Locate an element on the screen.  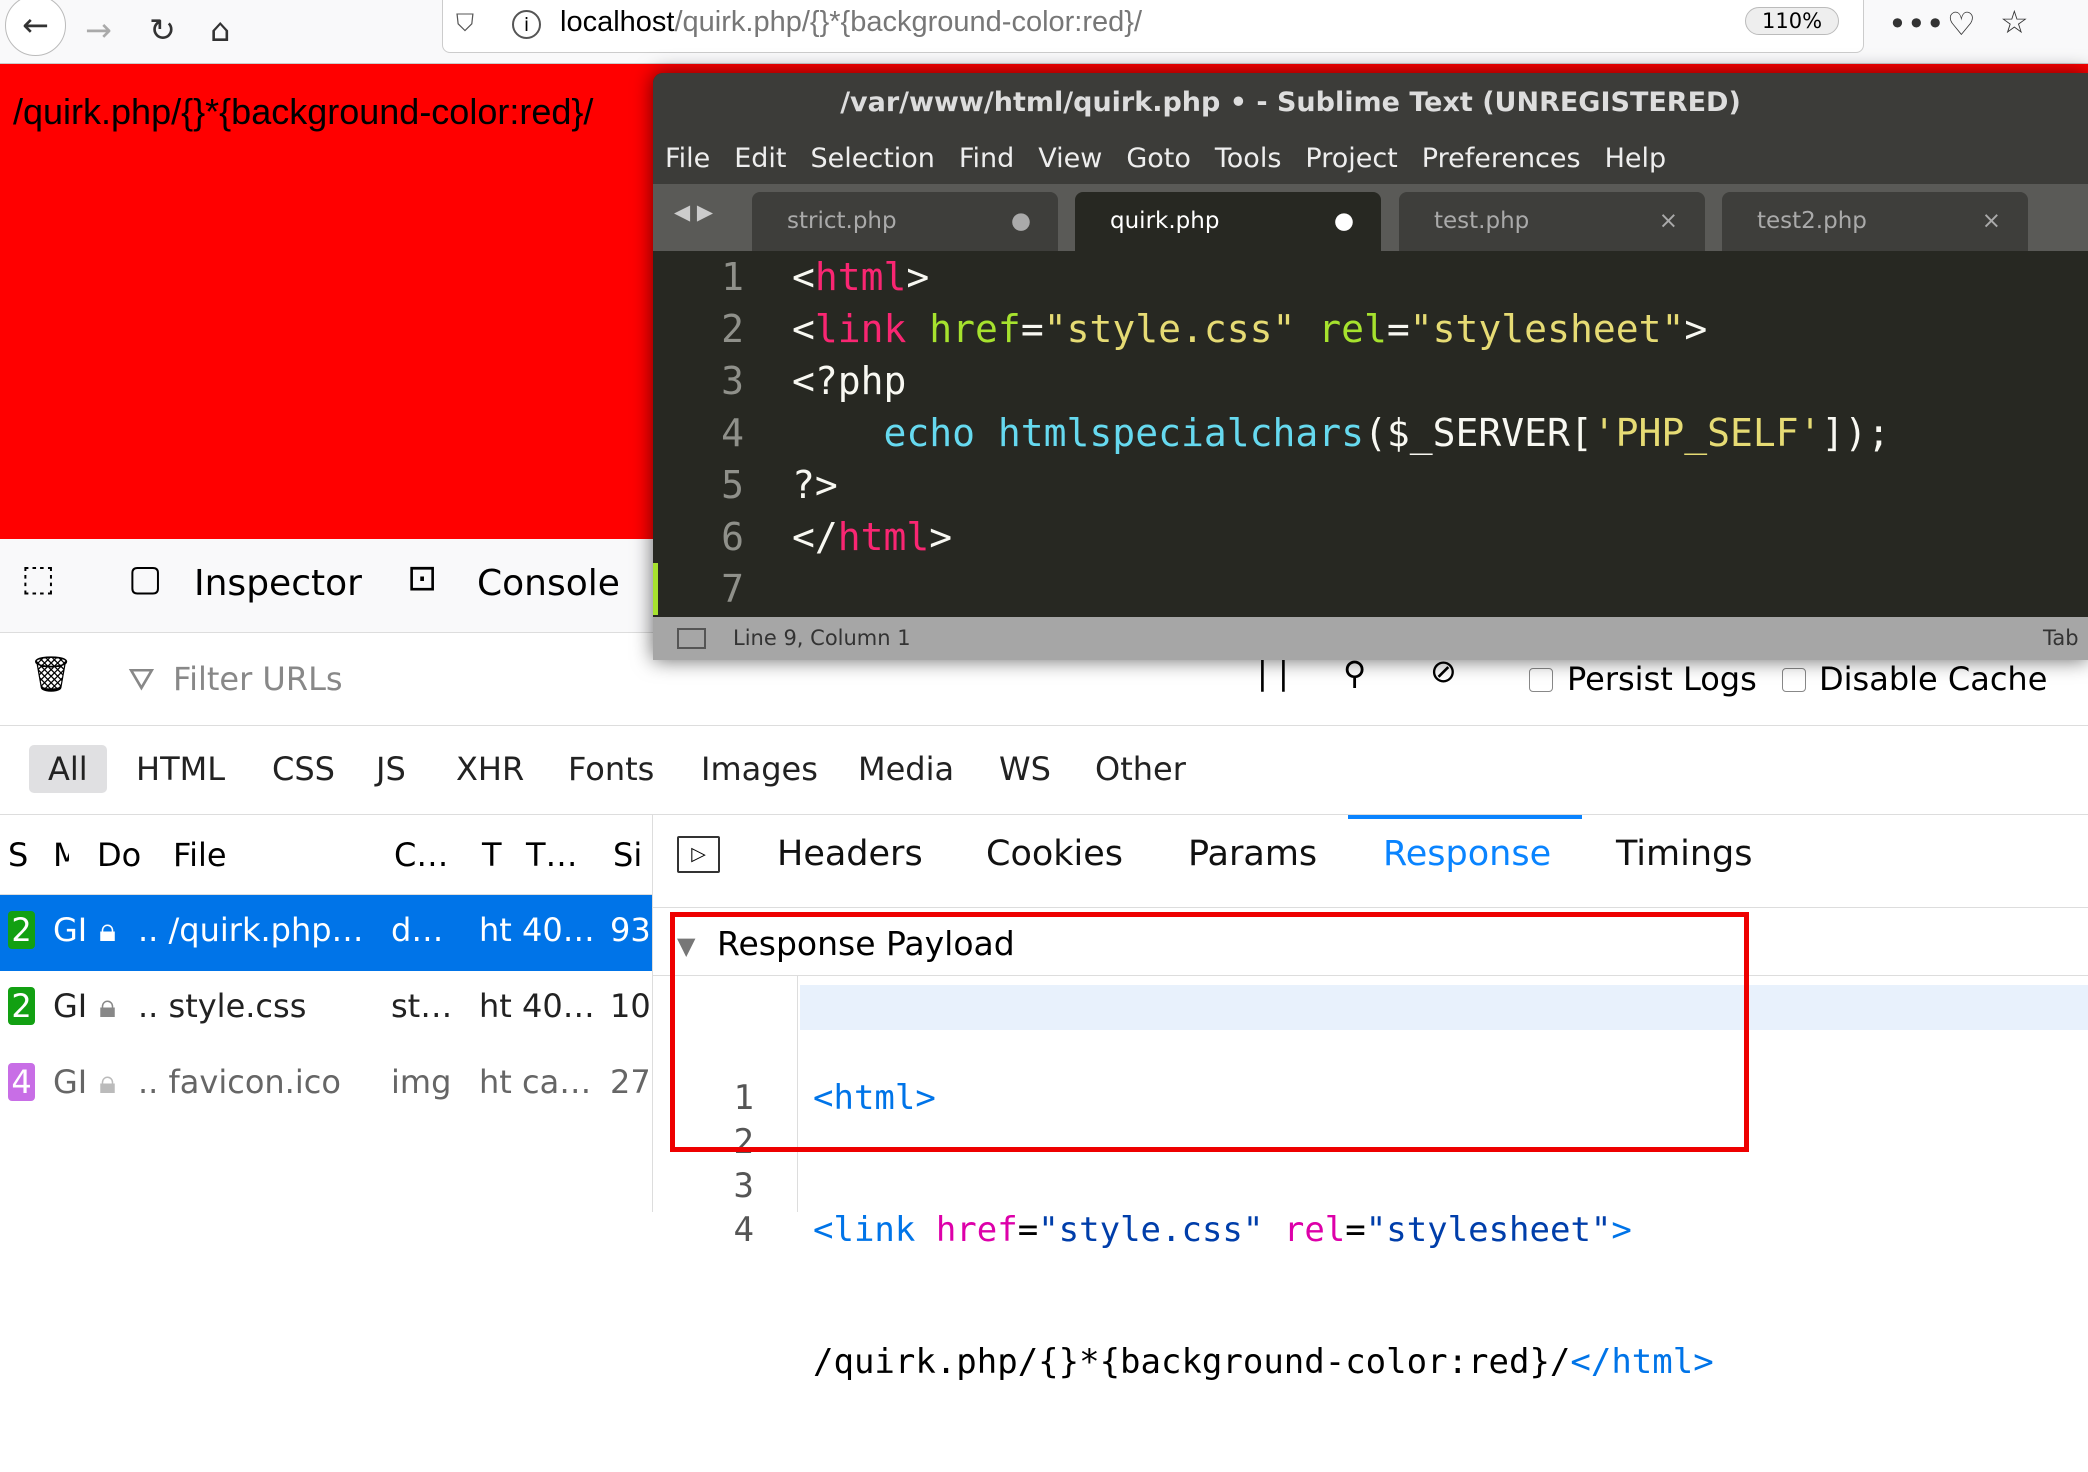
request-row: 4 GI 🔒︎ .. favicon.ico img ht ca… 27 is located at coordinates (326, 1085).